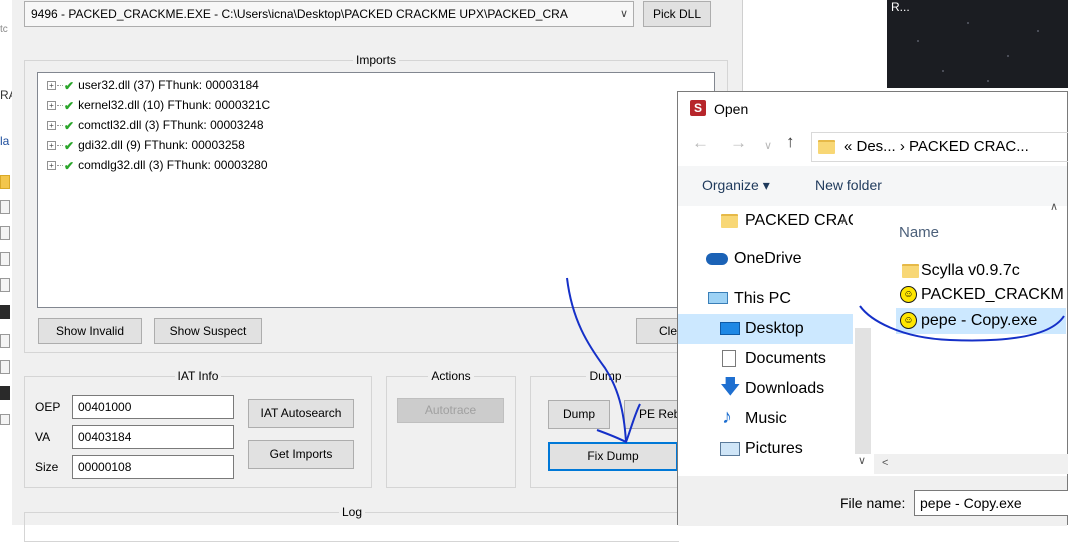  I want to click on nav-item-pictures: Pictures, so click(765, 449).